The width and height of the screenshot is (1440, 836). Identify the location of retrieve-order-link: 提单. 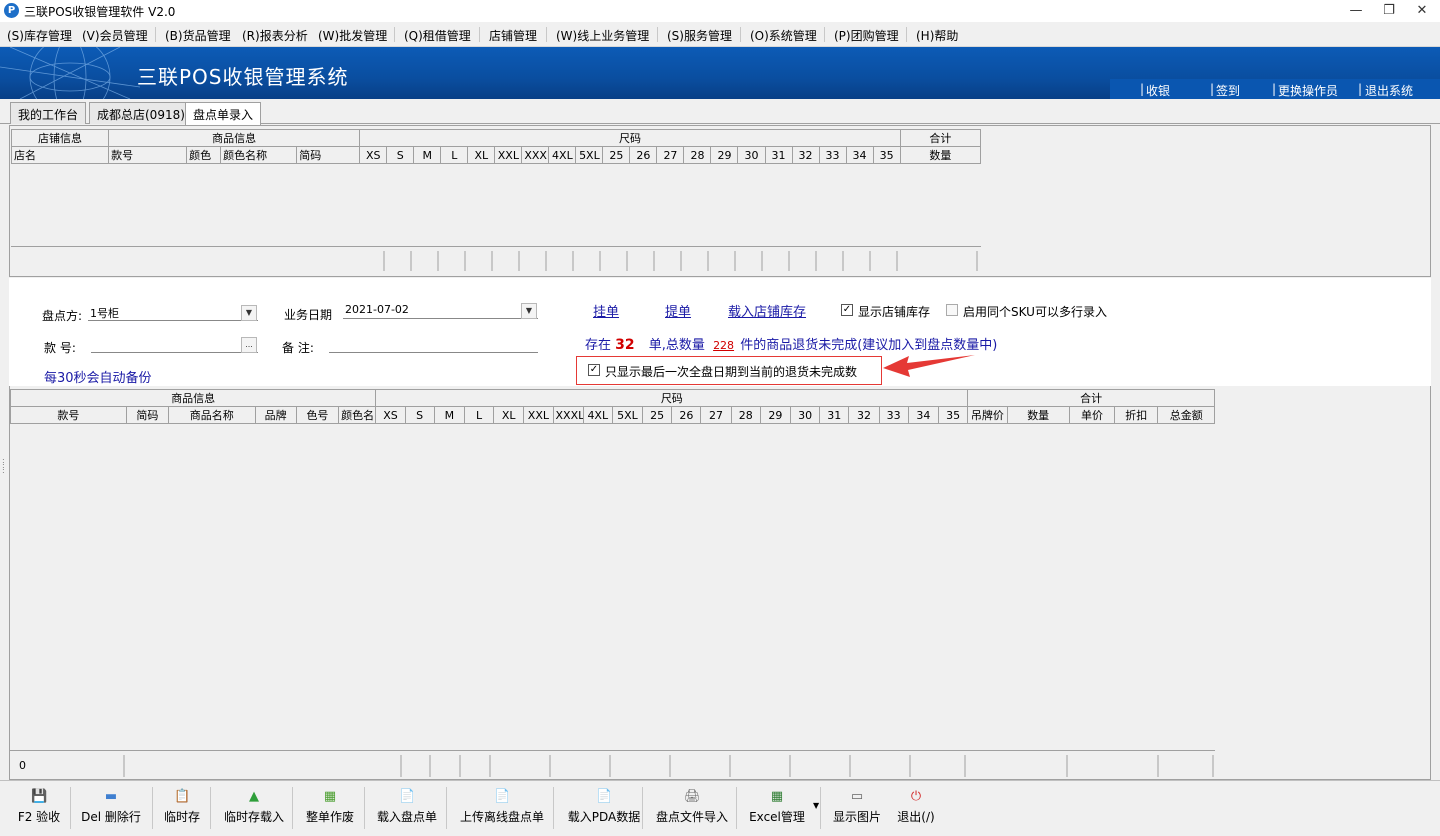
(678, 310).